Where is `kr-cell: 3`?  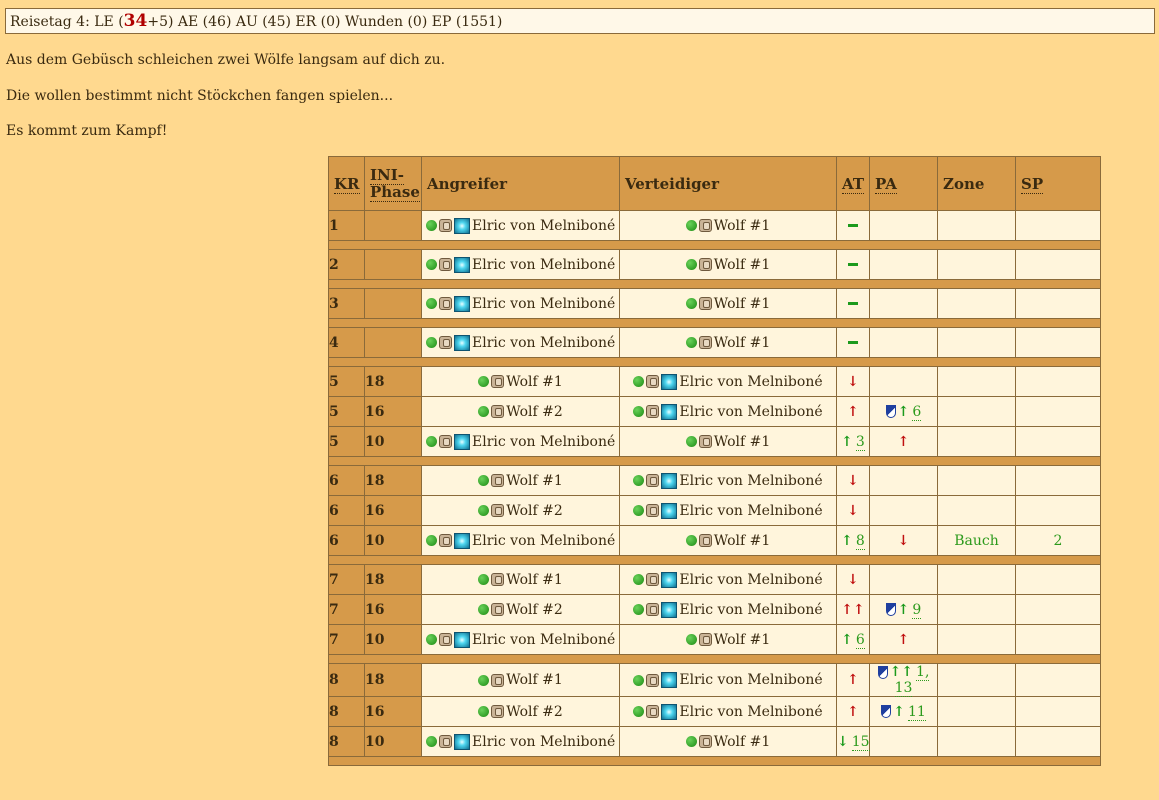
kr-cell: 3 is located at coordinates (346, 303).